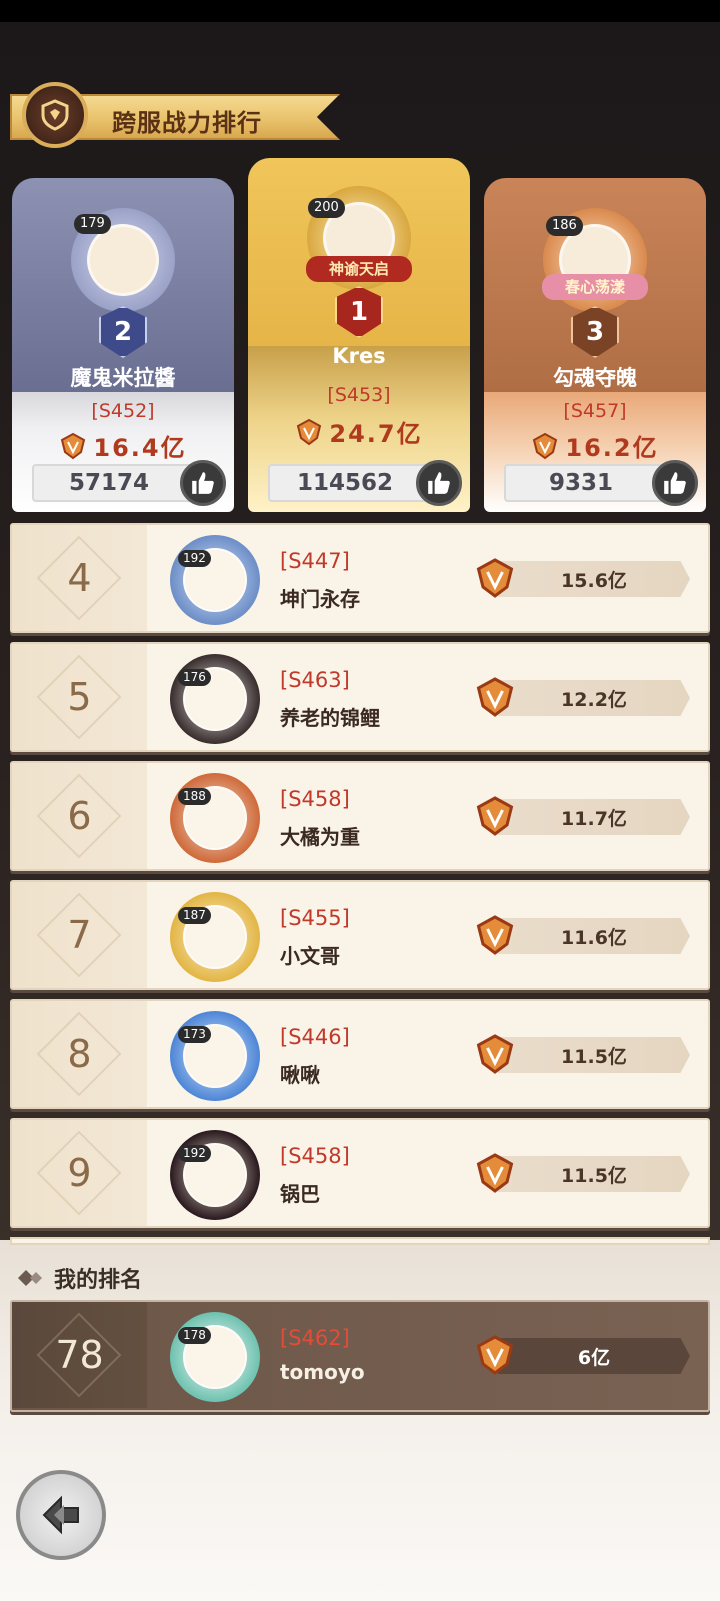  I want to click on title-banner: 跨服战力排行, so click(172, 116).